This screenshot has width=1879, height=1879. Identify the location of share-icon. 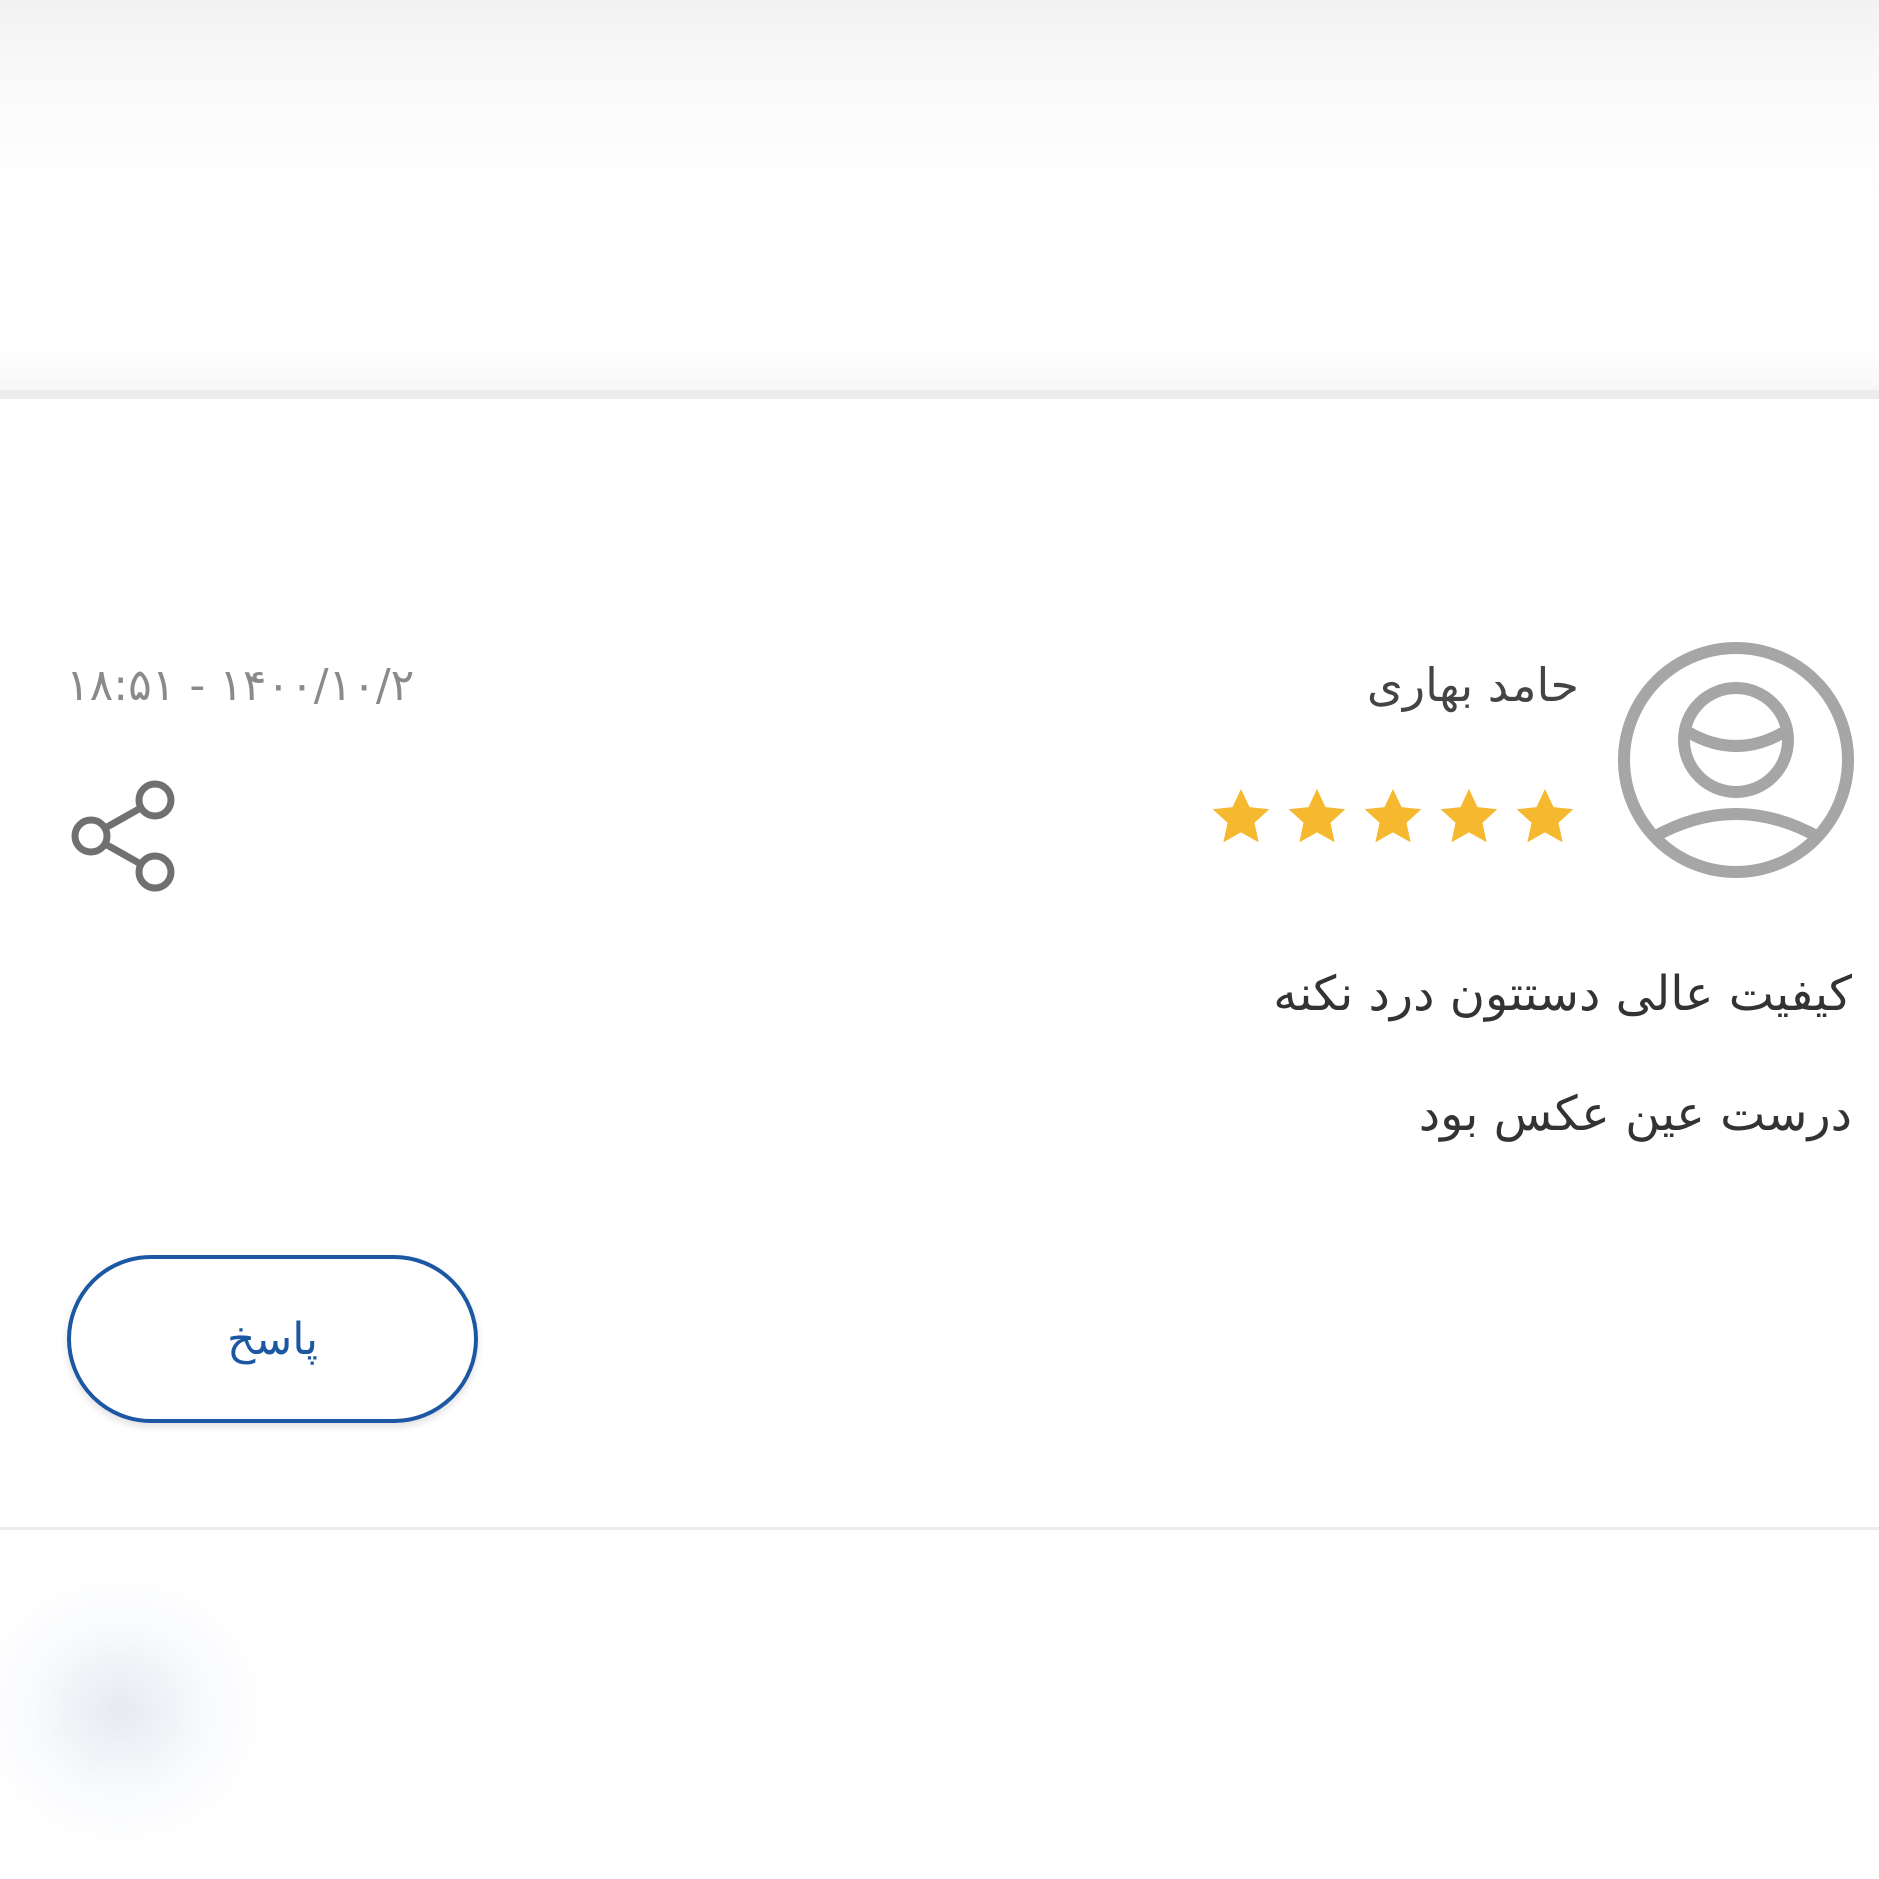
(123, 833).